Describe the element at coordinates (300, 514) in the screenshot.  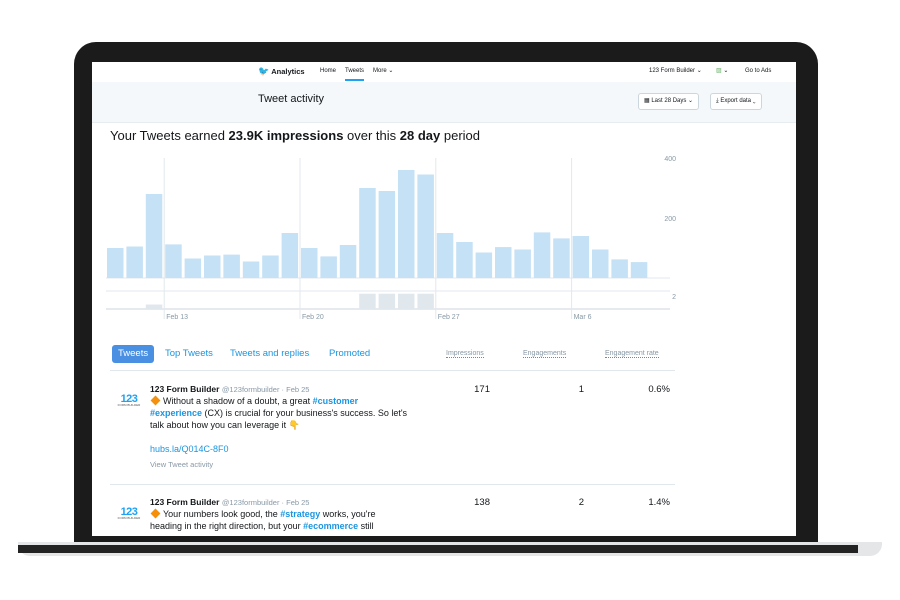
I see `hashtag-link: #strategy` at that location.